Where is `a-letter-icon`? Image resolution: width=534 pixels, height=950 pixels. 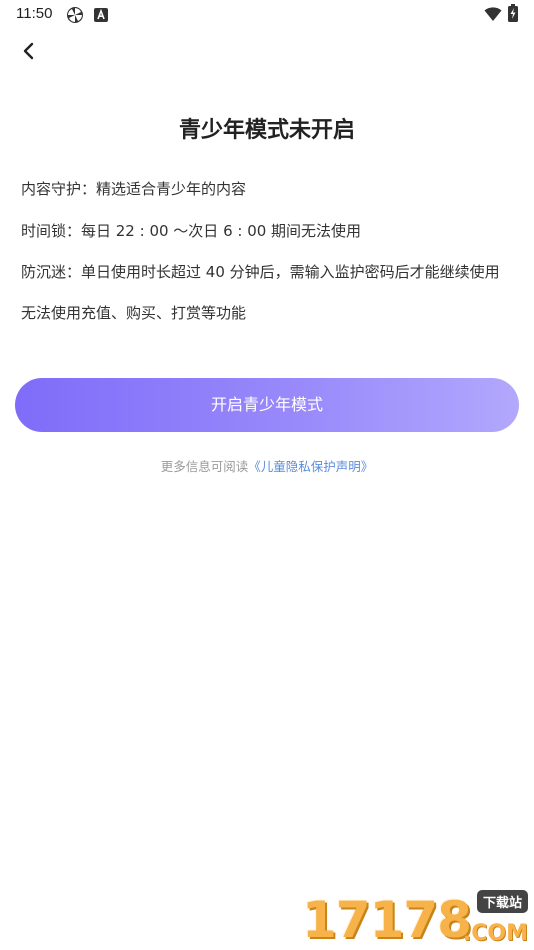 a-letter-icon is located at coordinates (101, 16).